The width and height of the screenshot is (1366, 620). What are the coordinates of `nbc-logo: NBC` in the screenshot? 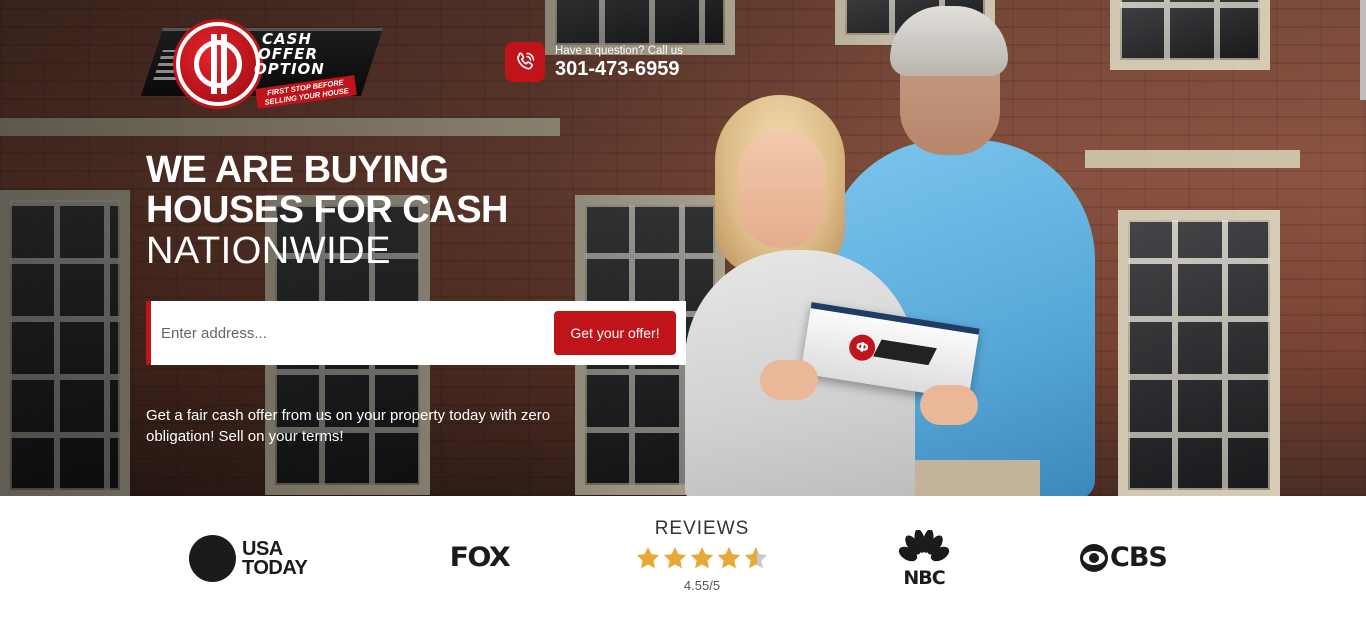 It's located at (924, 559).